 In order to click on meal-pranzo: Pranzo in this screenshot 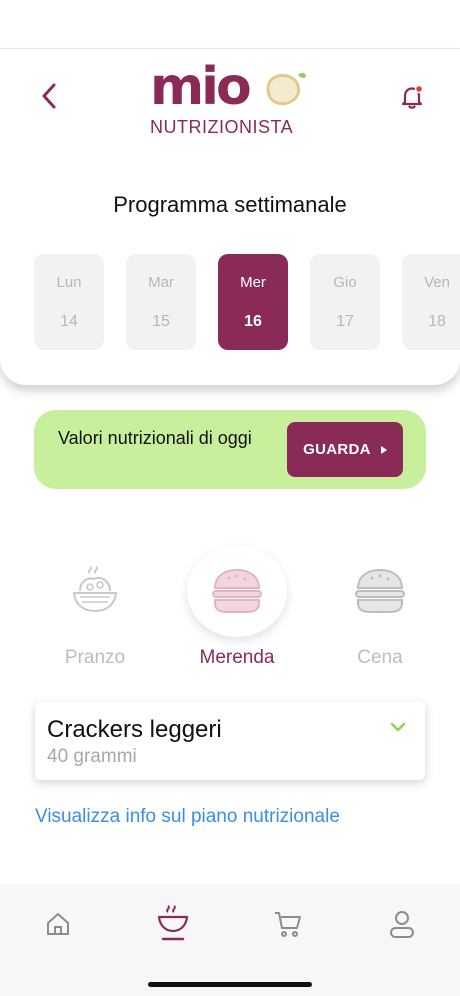, I will do `click(95, 610)`.